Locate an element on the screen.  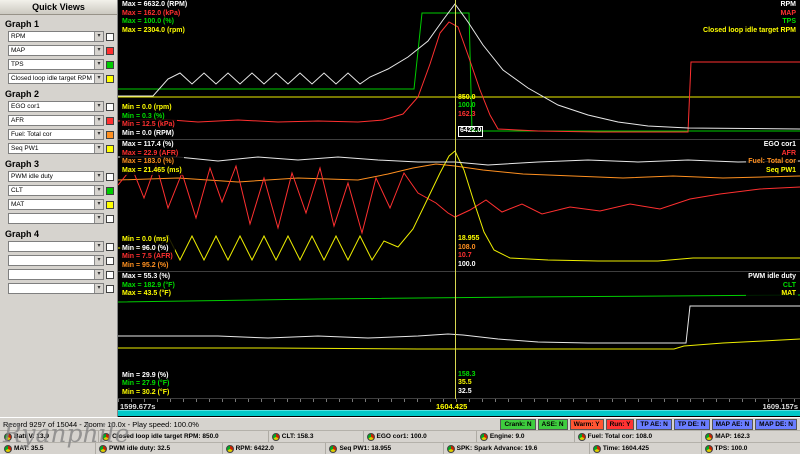
min-label: Min = 0.0 (rpm) is located at coordinates (147, 107).